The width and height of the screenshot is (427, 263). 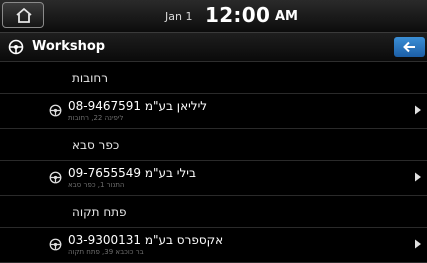 I want to click on workshop-name: 03-9300131 אקספרס בע"מ, so click(x=146, y=240).